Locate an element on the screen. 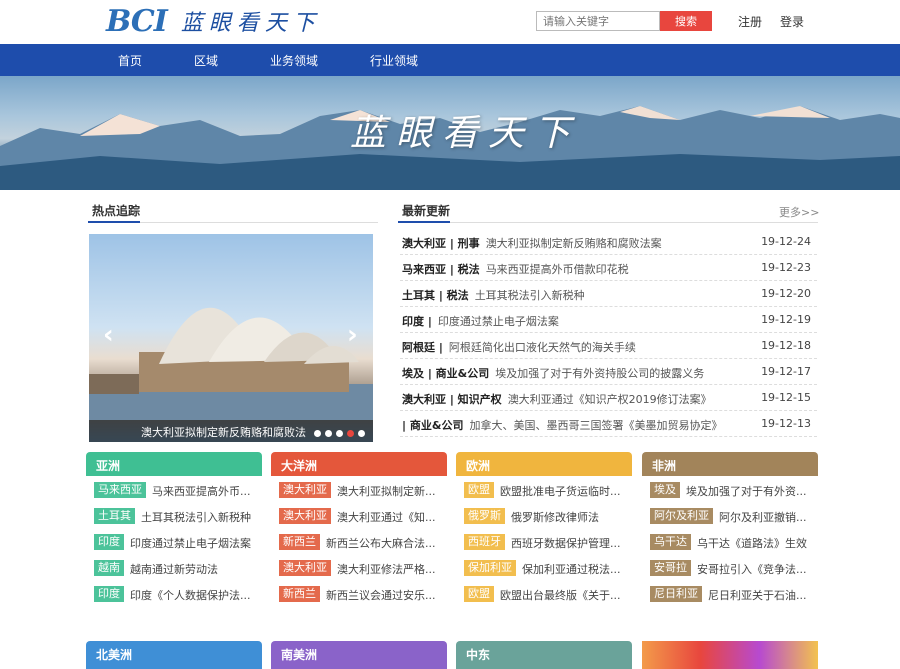 This screenshot has width=900, height=669. login-link: 登录 is located at coordinates (792, 21).